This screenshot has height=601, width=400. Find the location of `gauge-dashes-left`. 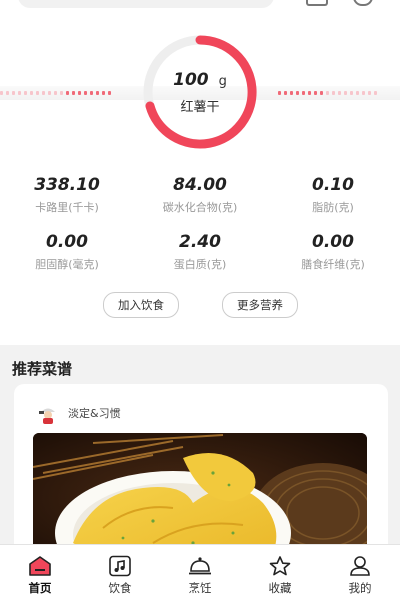

gauge-dashes-left is located at coordinates (55, 93).